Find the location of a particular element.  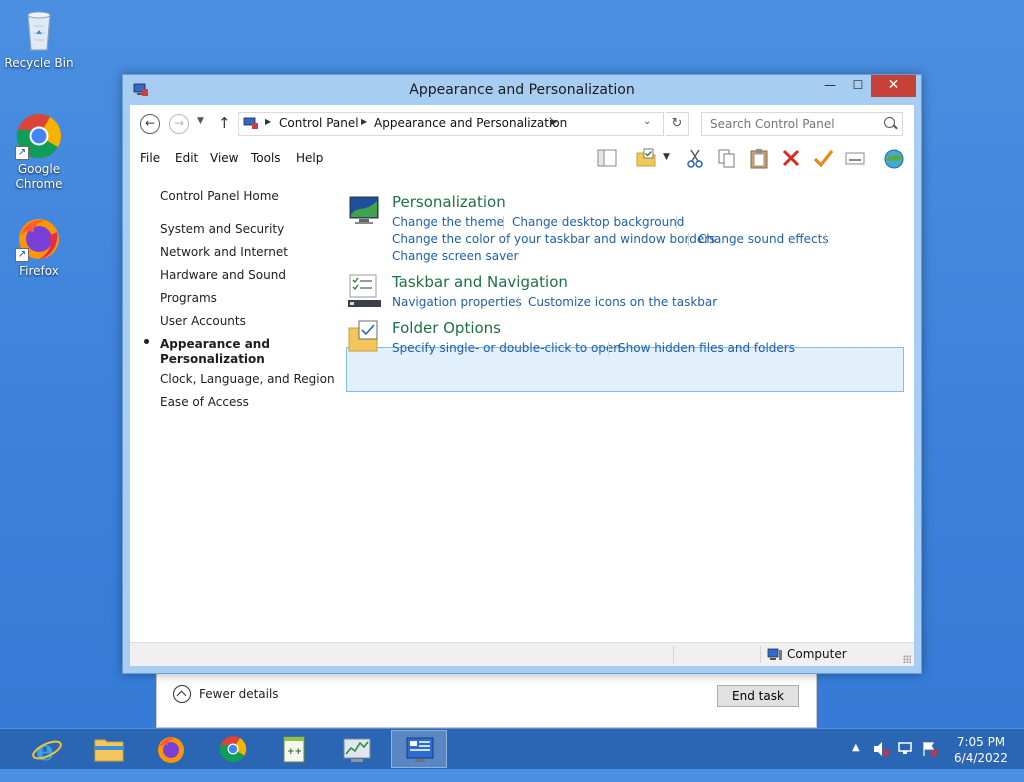

up-button: ↑ is located at coordinates (224, 123).